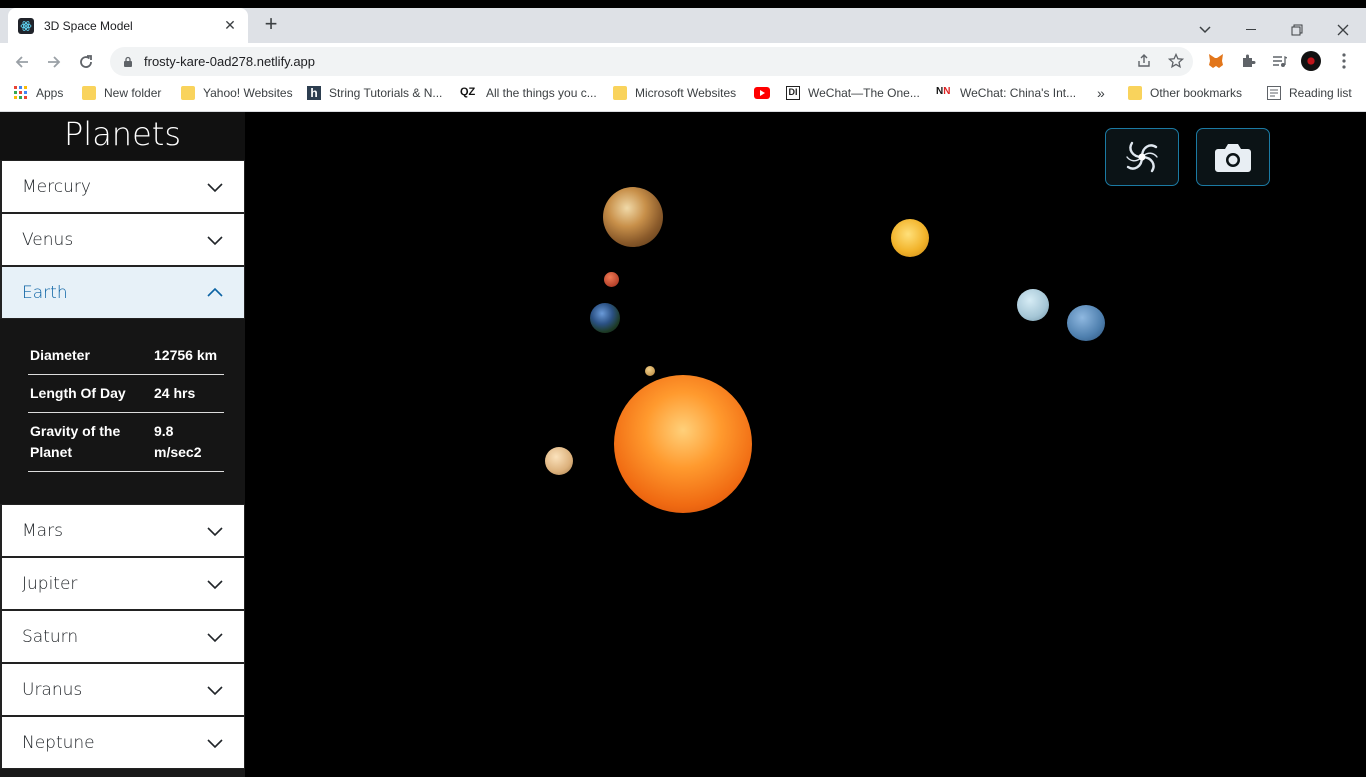  What do you see at coordinates (45, 292) in the screenshot?
I see `accordion-label: Earth` at bounding box center [45, 292].